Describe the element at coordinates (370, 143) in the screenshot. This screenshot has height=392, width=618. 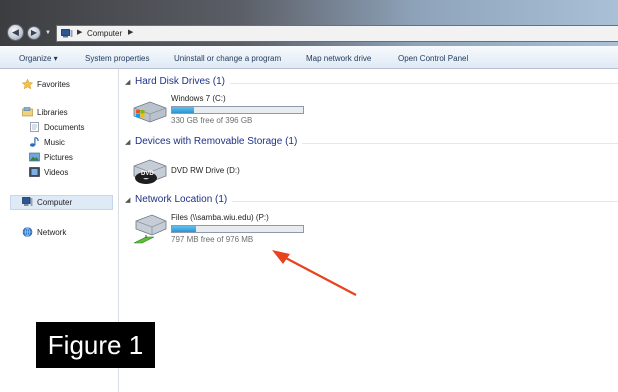
I see `group-header-removable-storage: ◢ Devices with Removable Storage (1)` at that location.